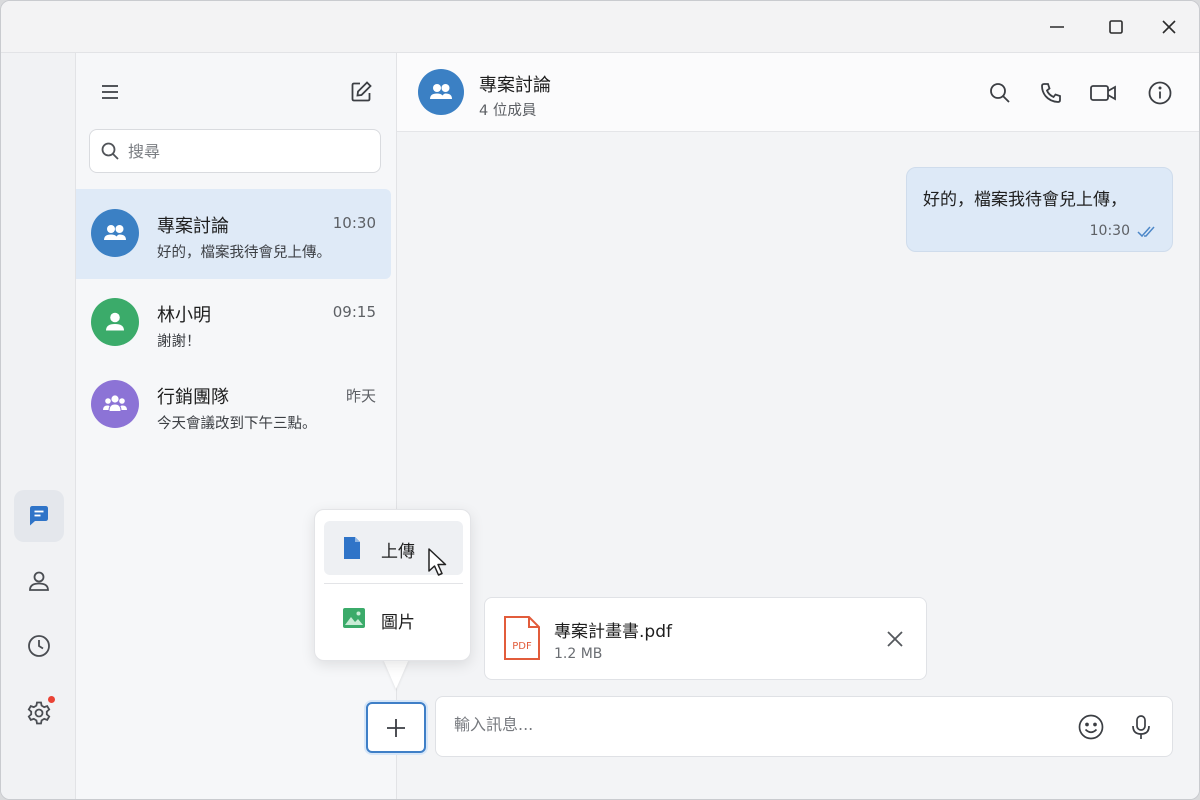 The height and width of the screenshot is (800, 1200). What do you see at coordinates (354, 223) in the screenshot?
I see `conversation-time: 10:30` at bounding box center [354, 223].